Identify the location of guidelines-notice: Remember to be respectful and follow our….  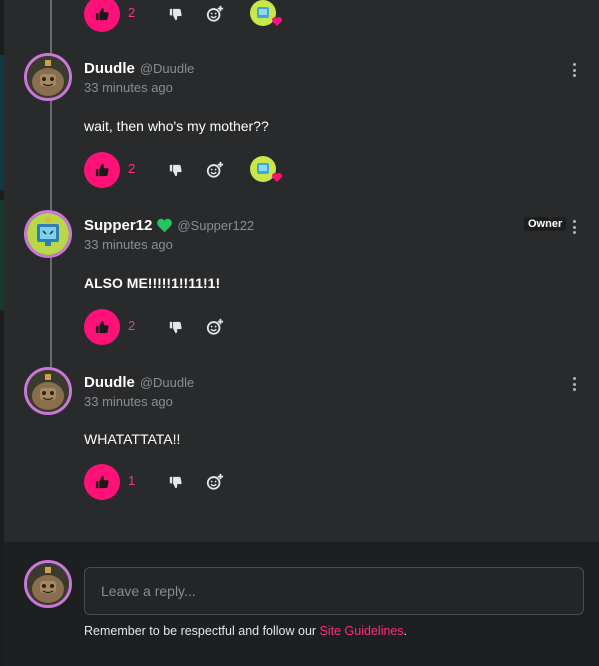
(245, 631).